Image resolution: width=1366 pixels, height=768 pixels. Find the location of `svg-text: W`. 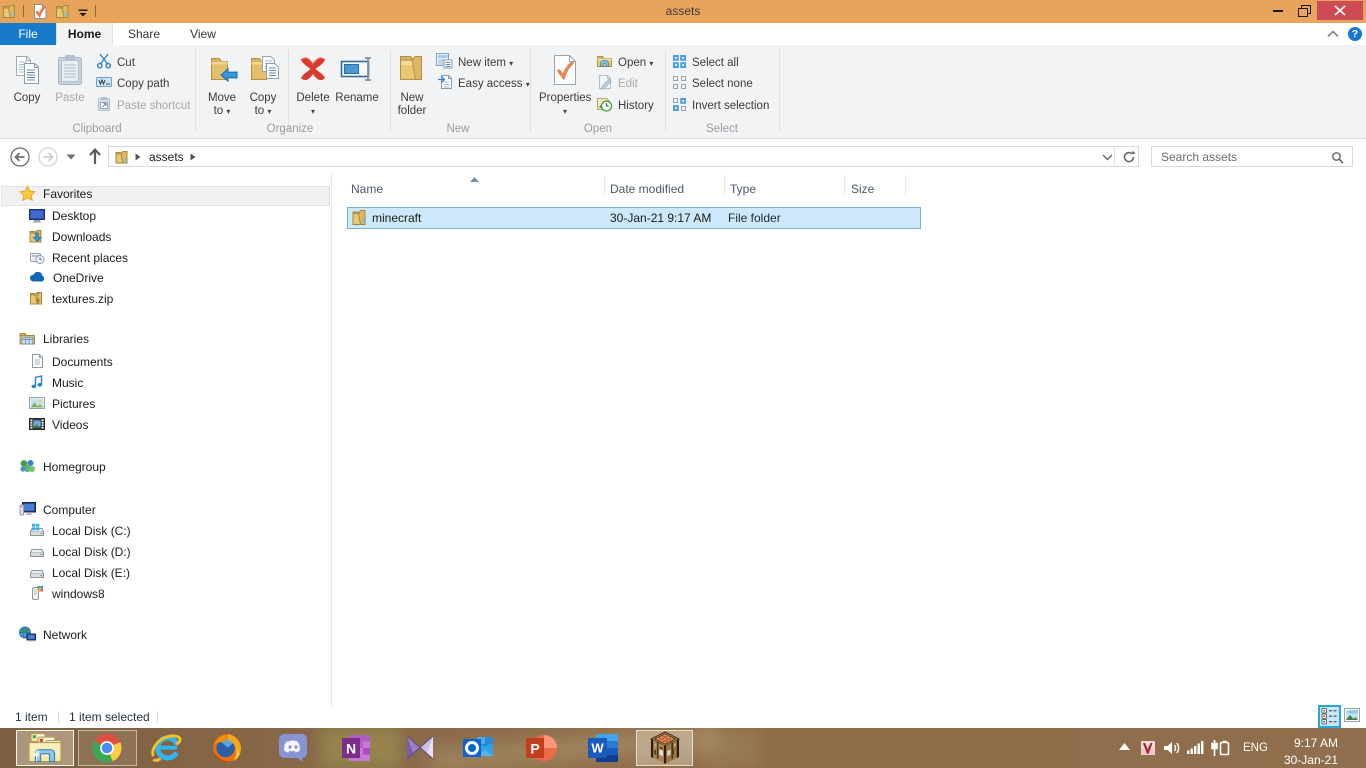

svg-text: W is located at coordinates (597, 748).